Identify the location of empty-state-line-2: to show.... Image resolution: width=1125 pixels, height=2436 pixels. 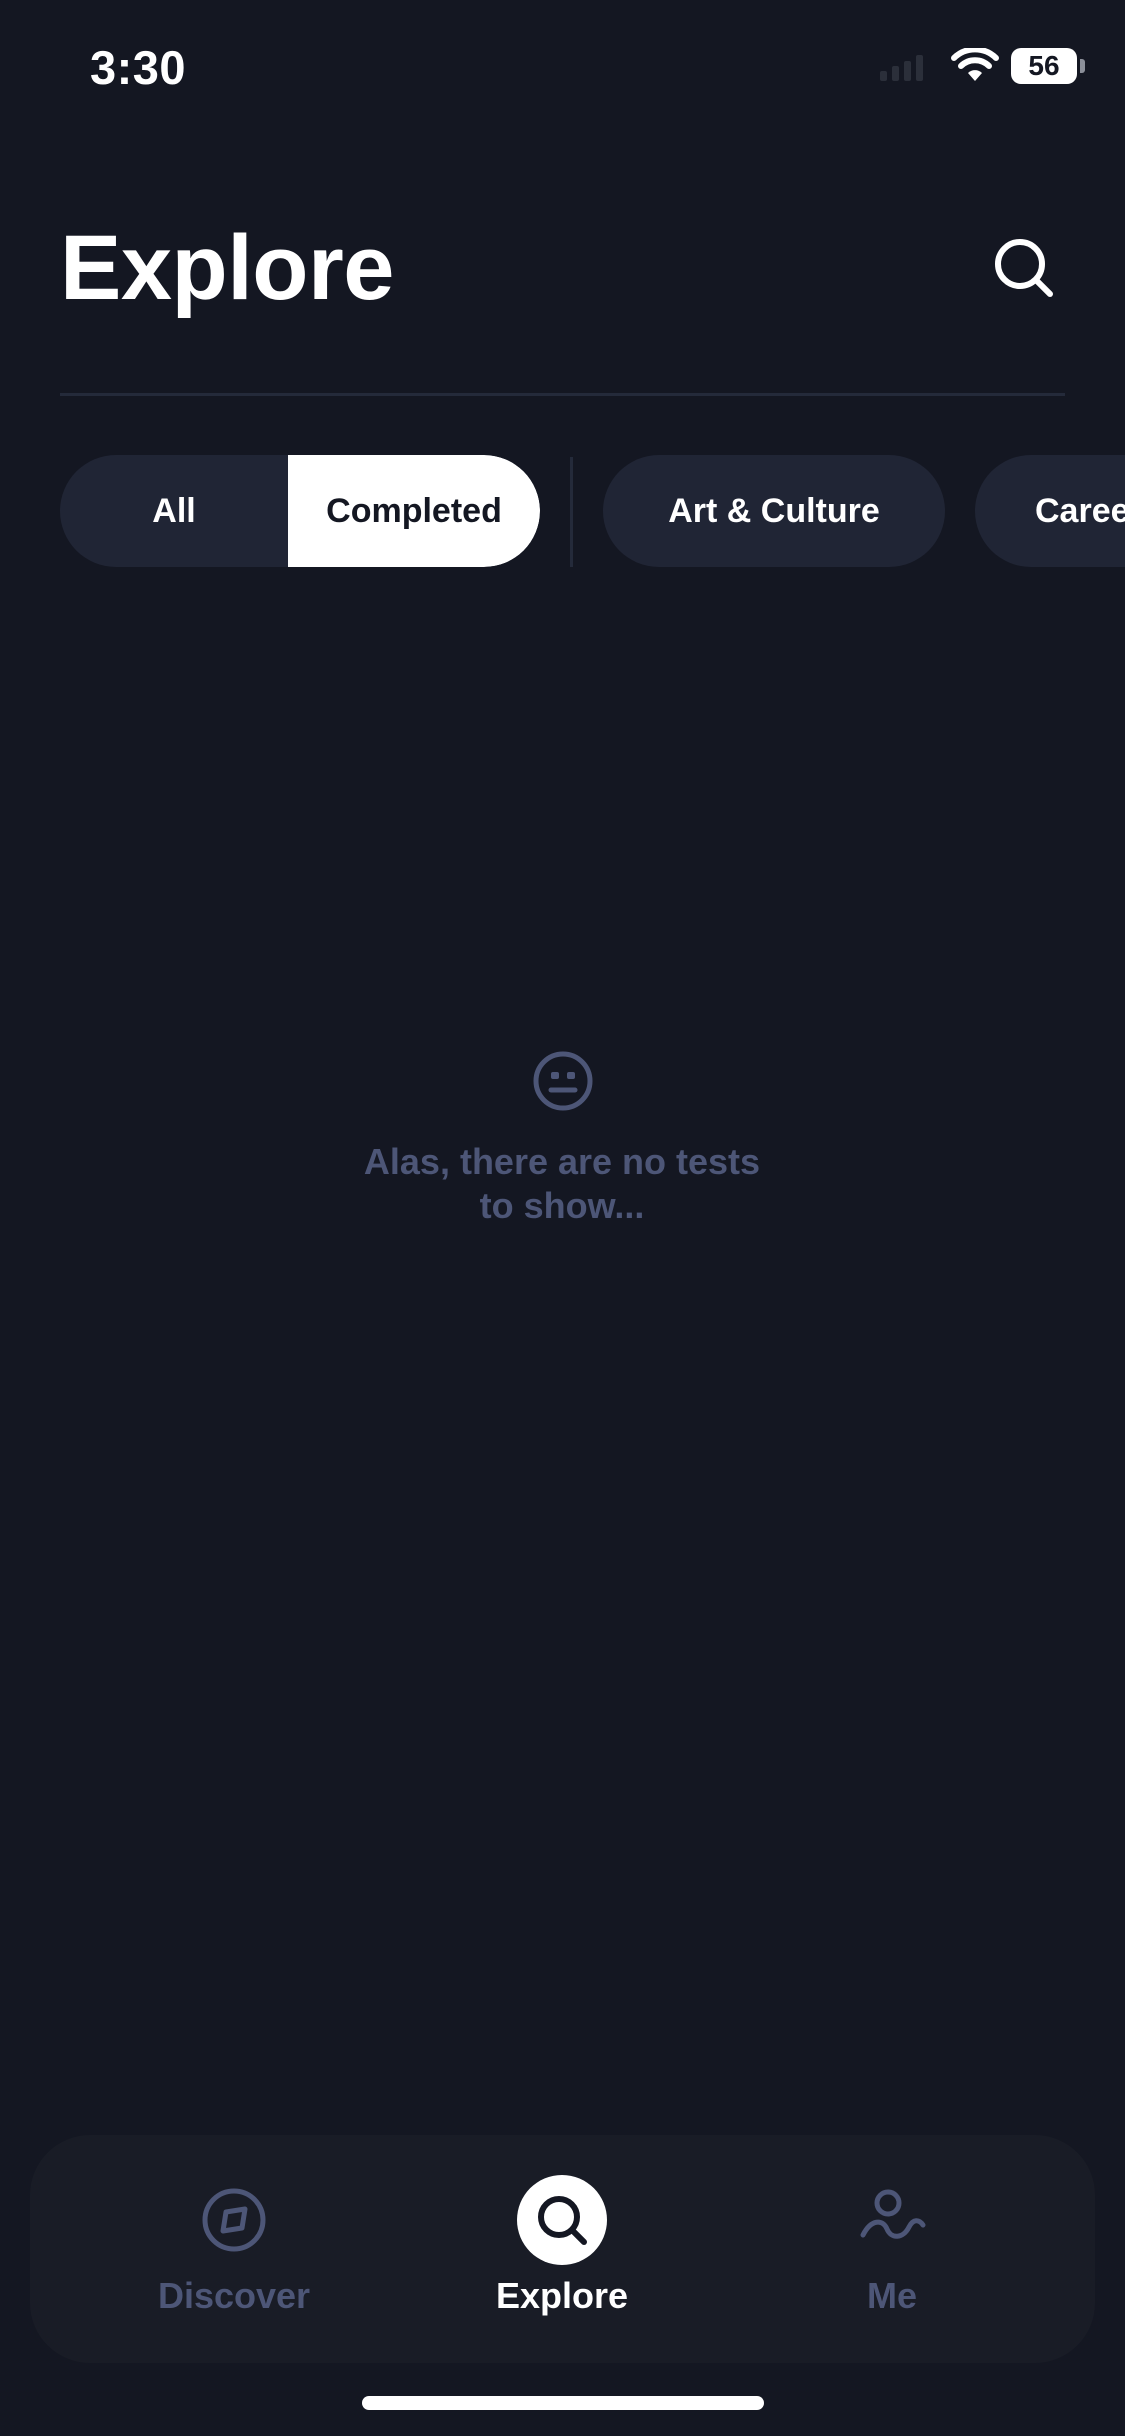
(562, 1205).